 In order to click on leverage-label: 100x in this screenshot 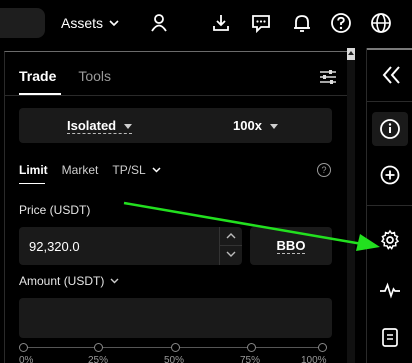, I will do `click(247, 125)`.